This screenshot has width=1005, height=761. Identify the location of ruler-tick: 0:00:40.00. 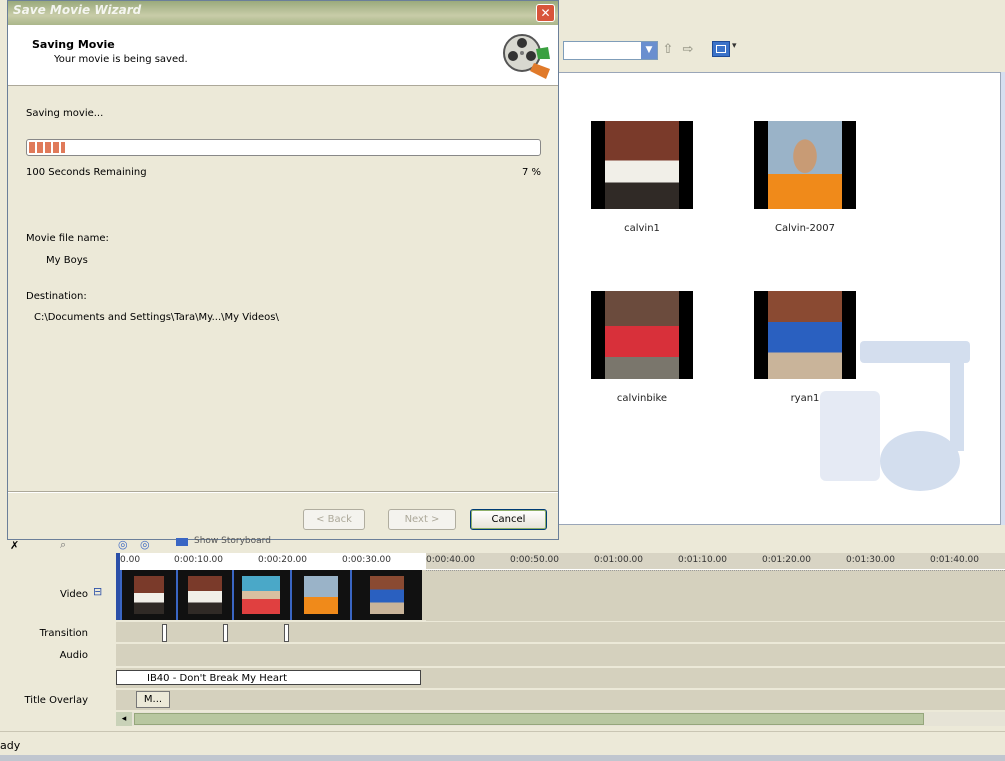
(451, 560).